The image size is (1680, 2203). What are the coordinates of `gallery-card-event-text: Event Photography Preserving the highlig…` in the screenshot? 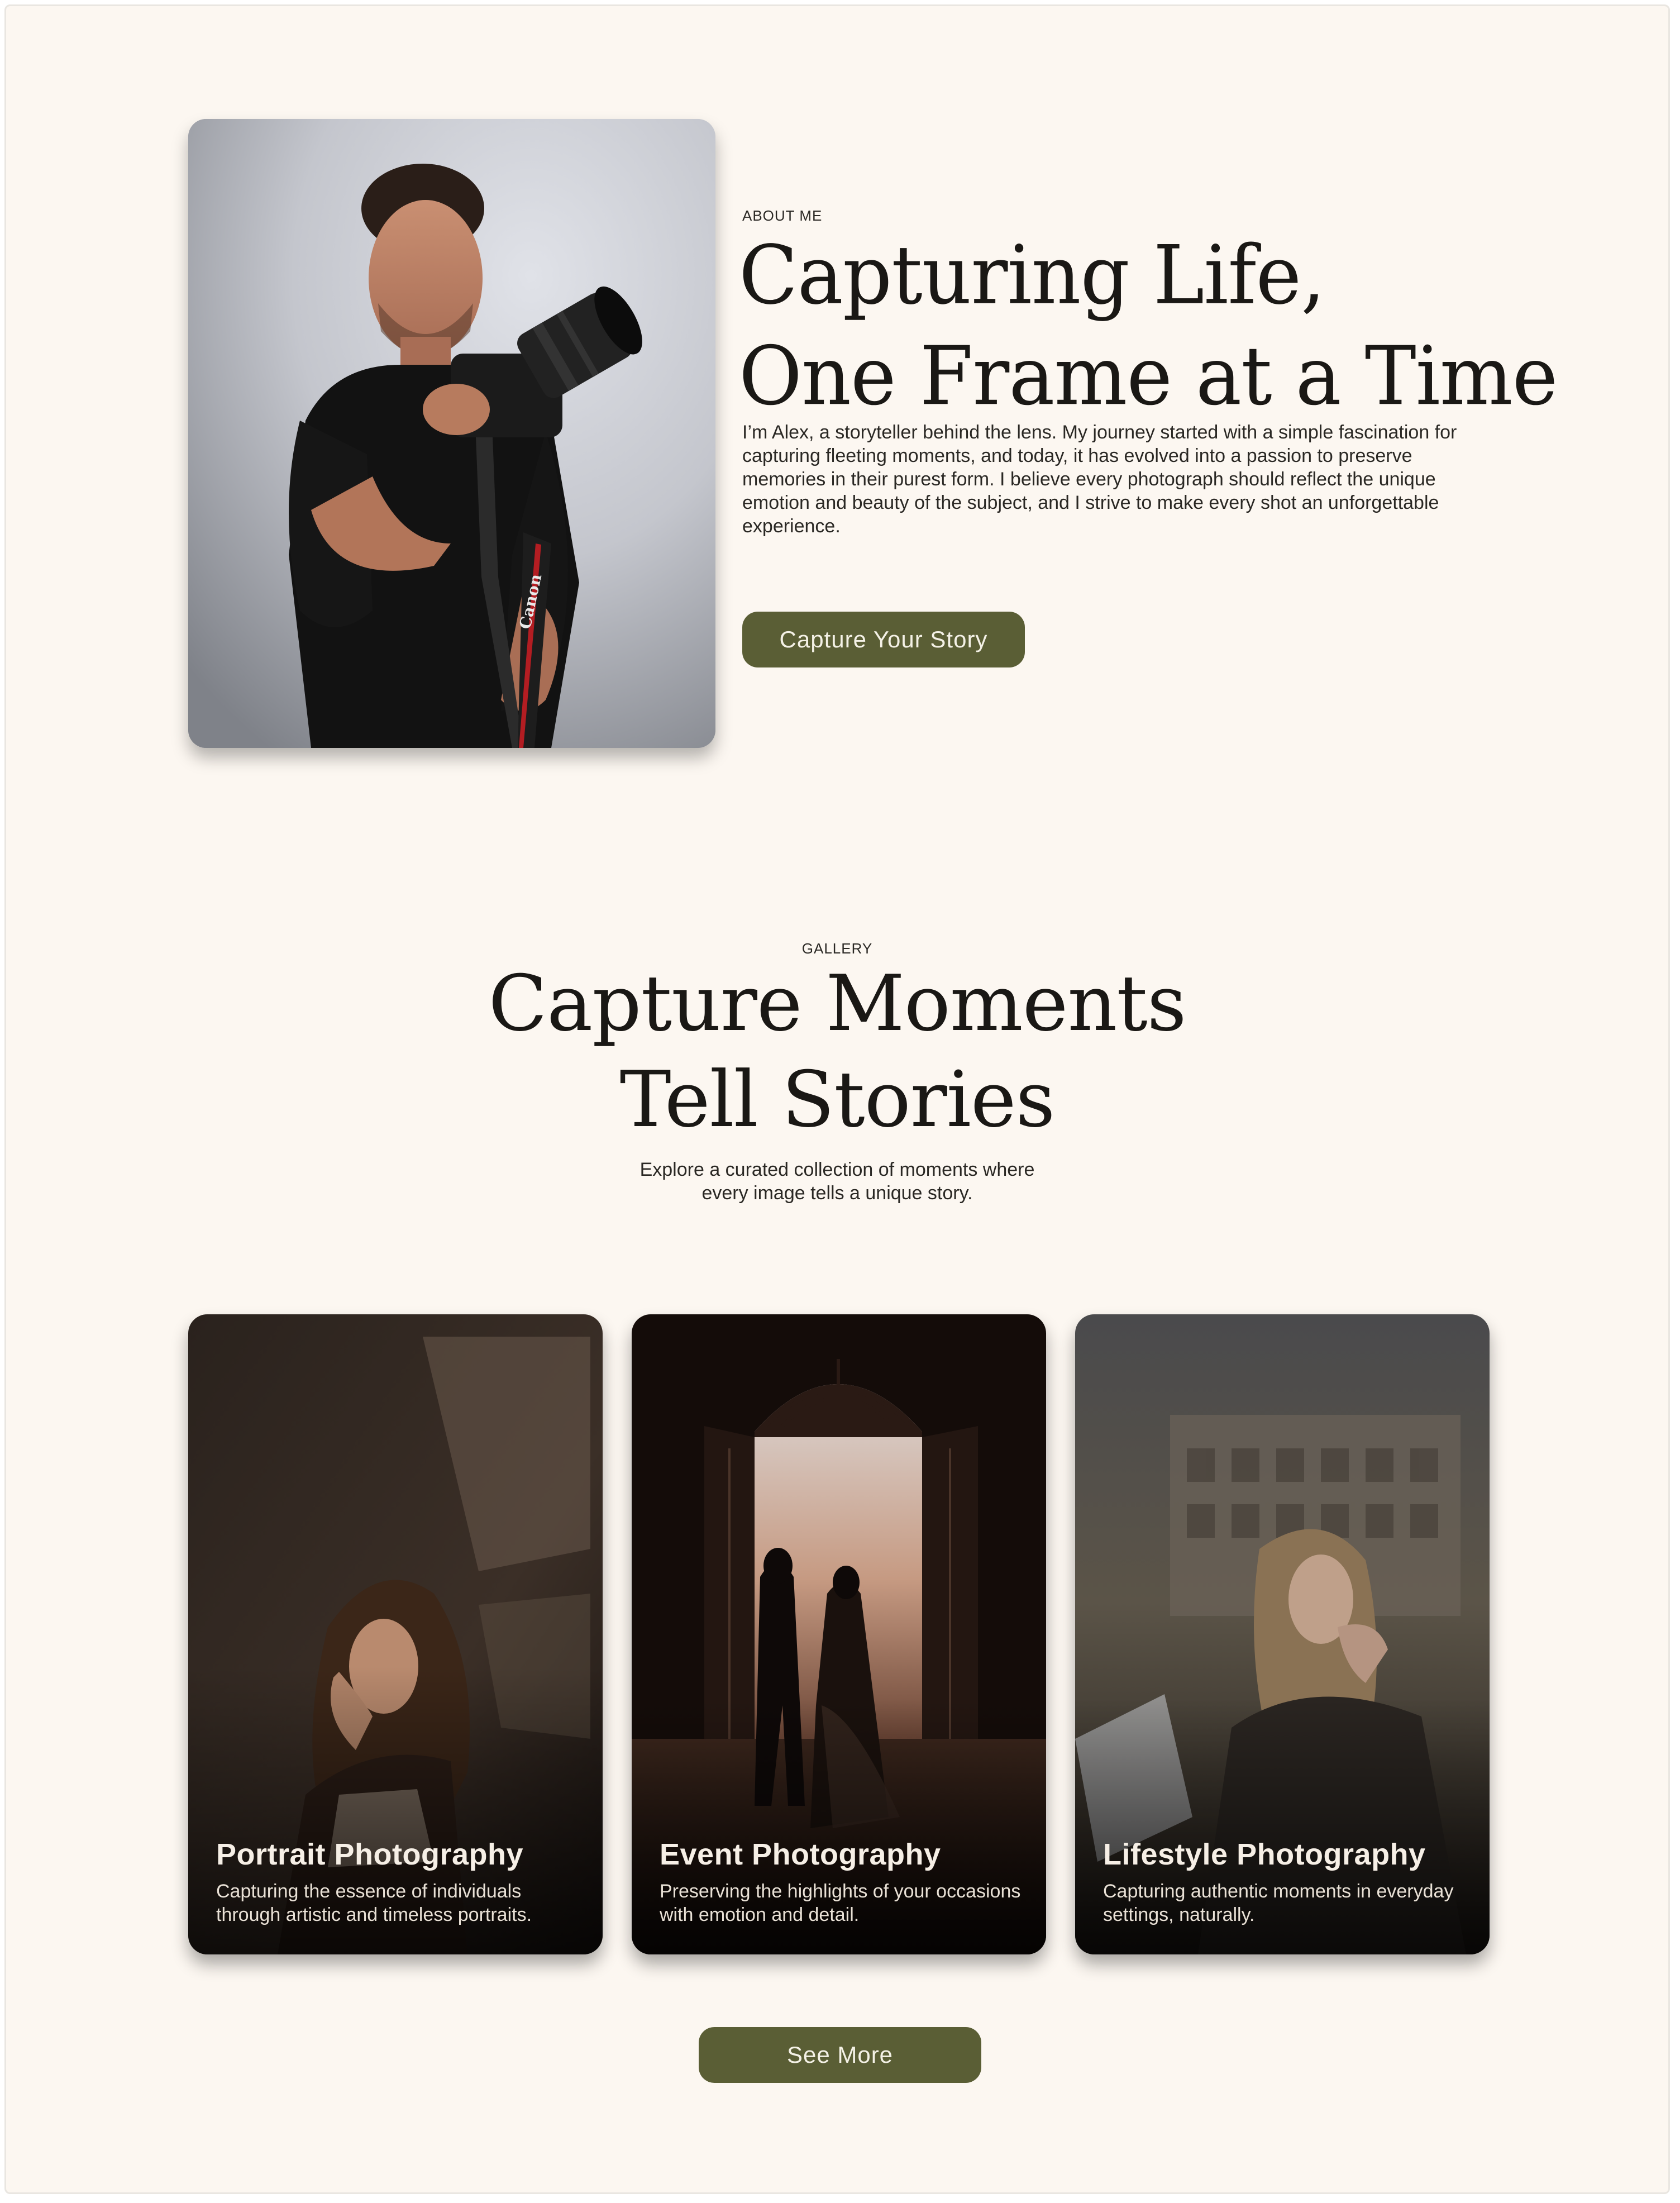 It's located at (844, 1882).